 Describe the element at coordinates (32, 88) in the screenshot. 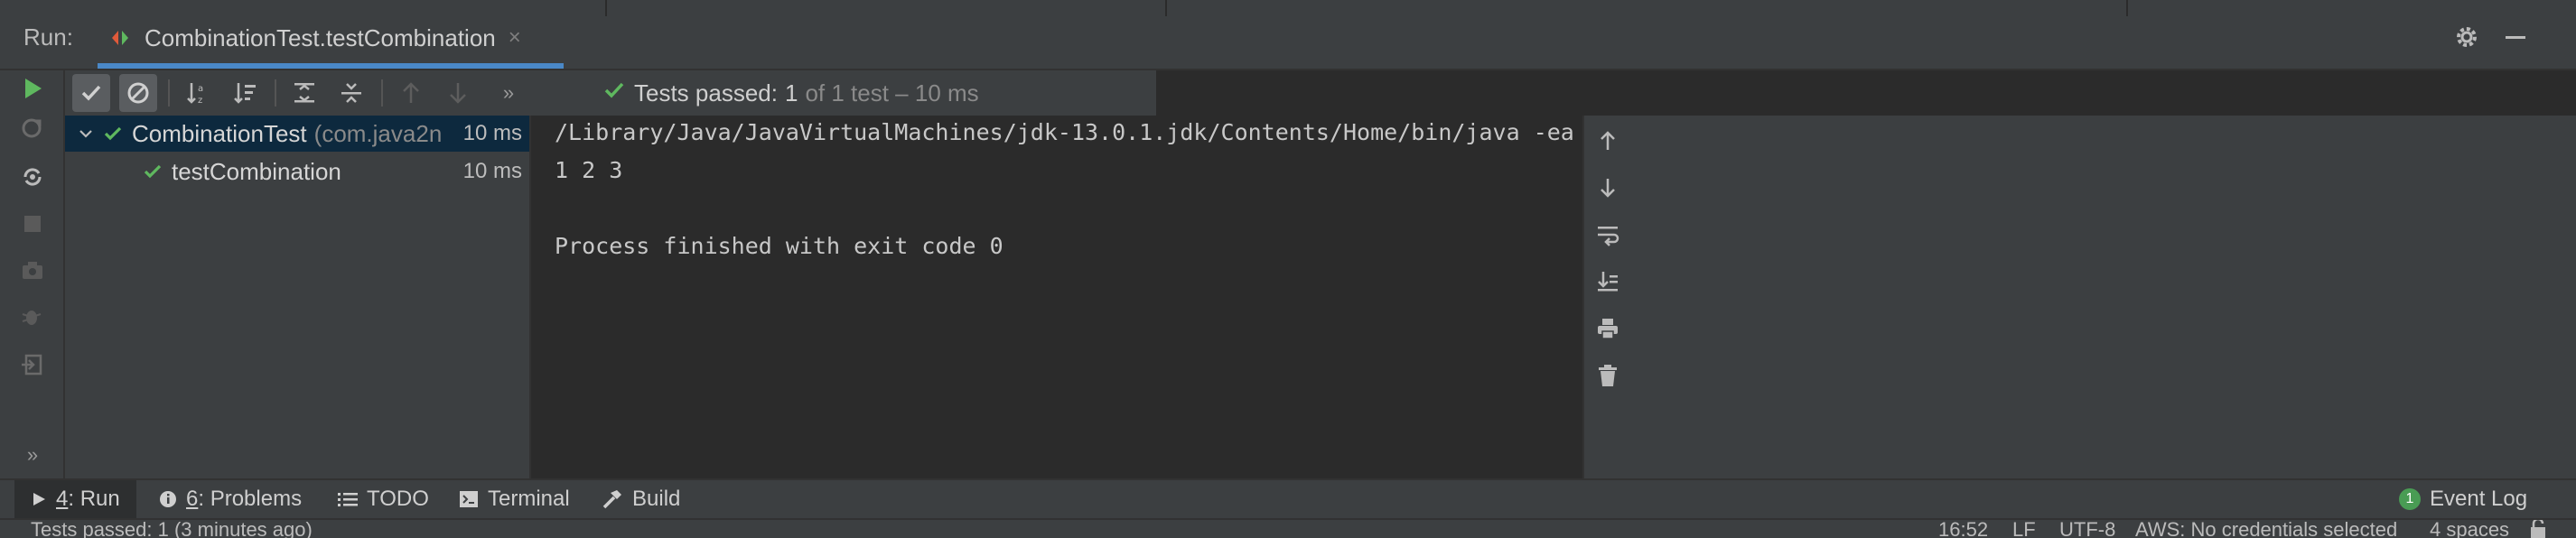

I see `rerun-icon` at that location.